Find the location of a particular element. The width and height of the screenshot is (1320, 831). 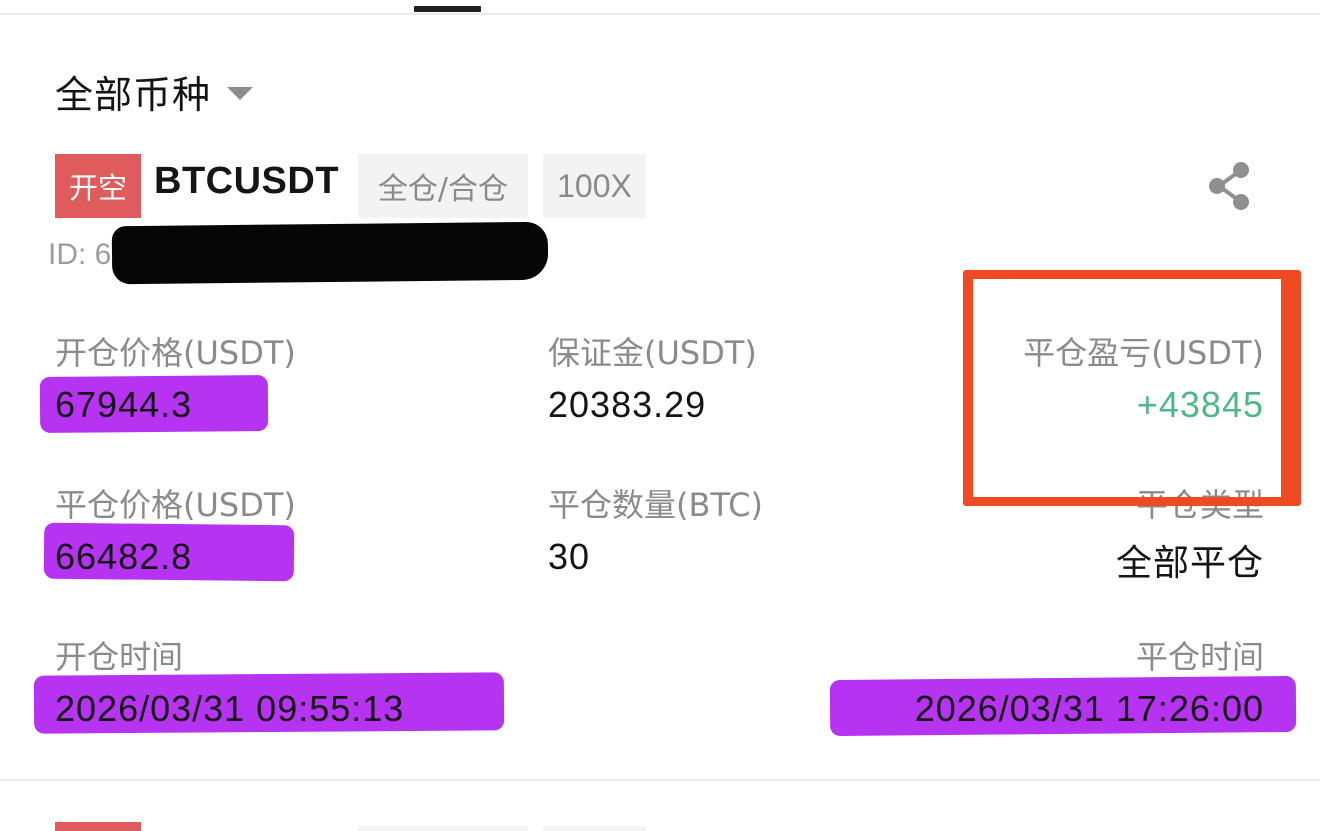

coin-filter-label: 全部币种 is located at coordinates (133, 95).